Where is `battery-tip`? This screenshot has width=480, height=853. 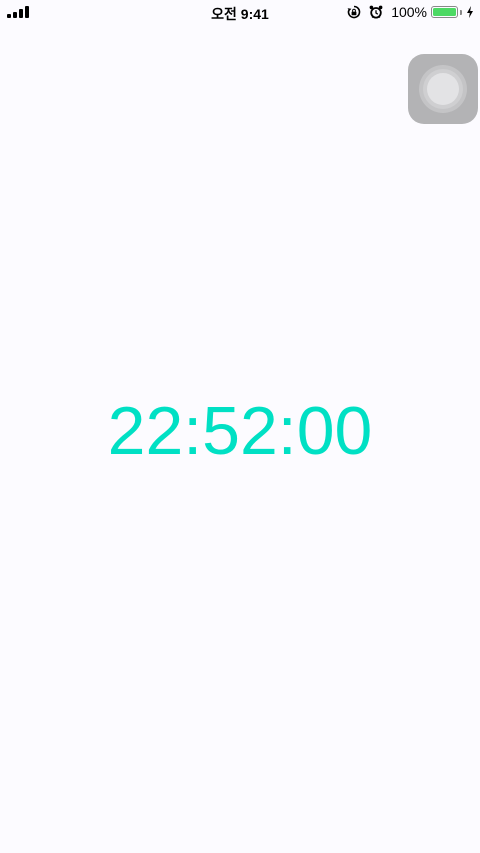
battery-tip is located at coordinates (461, 12).